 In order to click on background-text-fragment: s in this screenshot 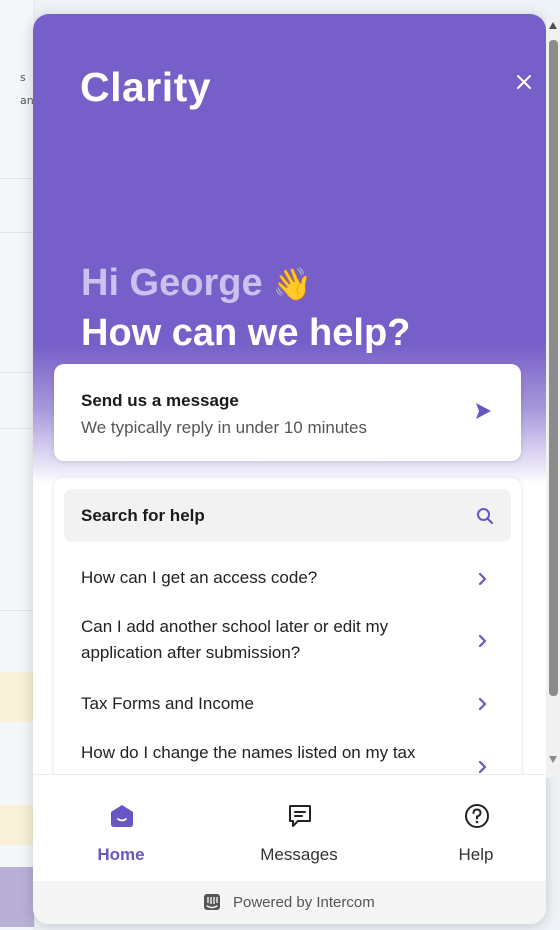, I will do `click(23, 77)`.